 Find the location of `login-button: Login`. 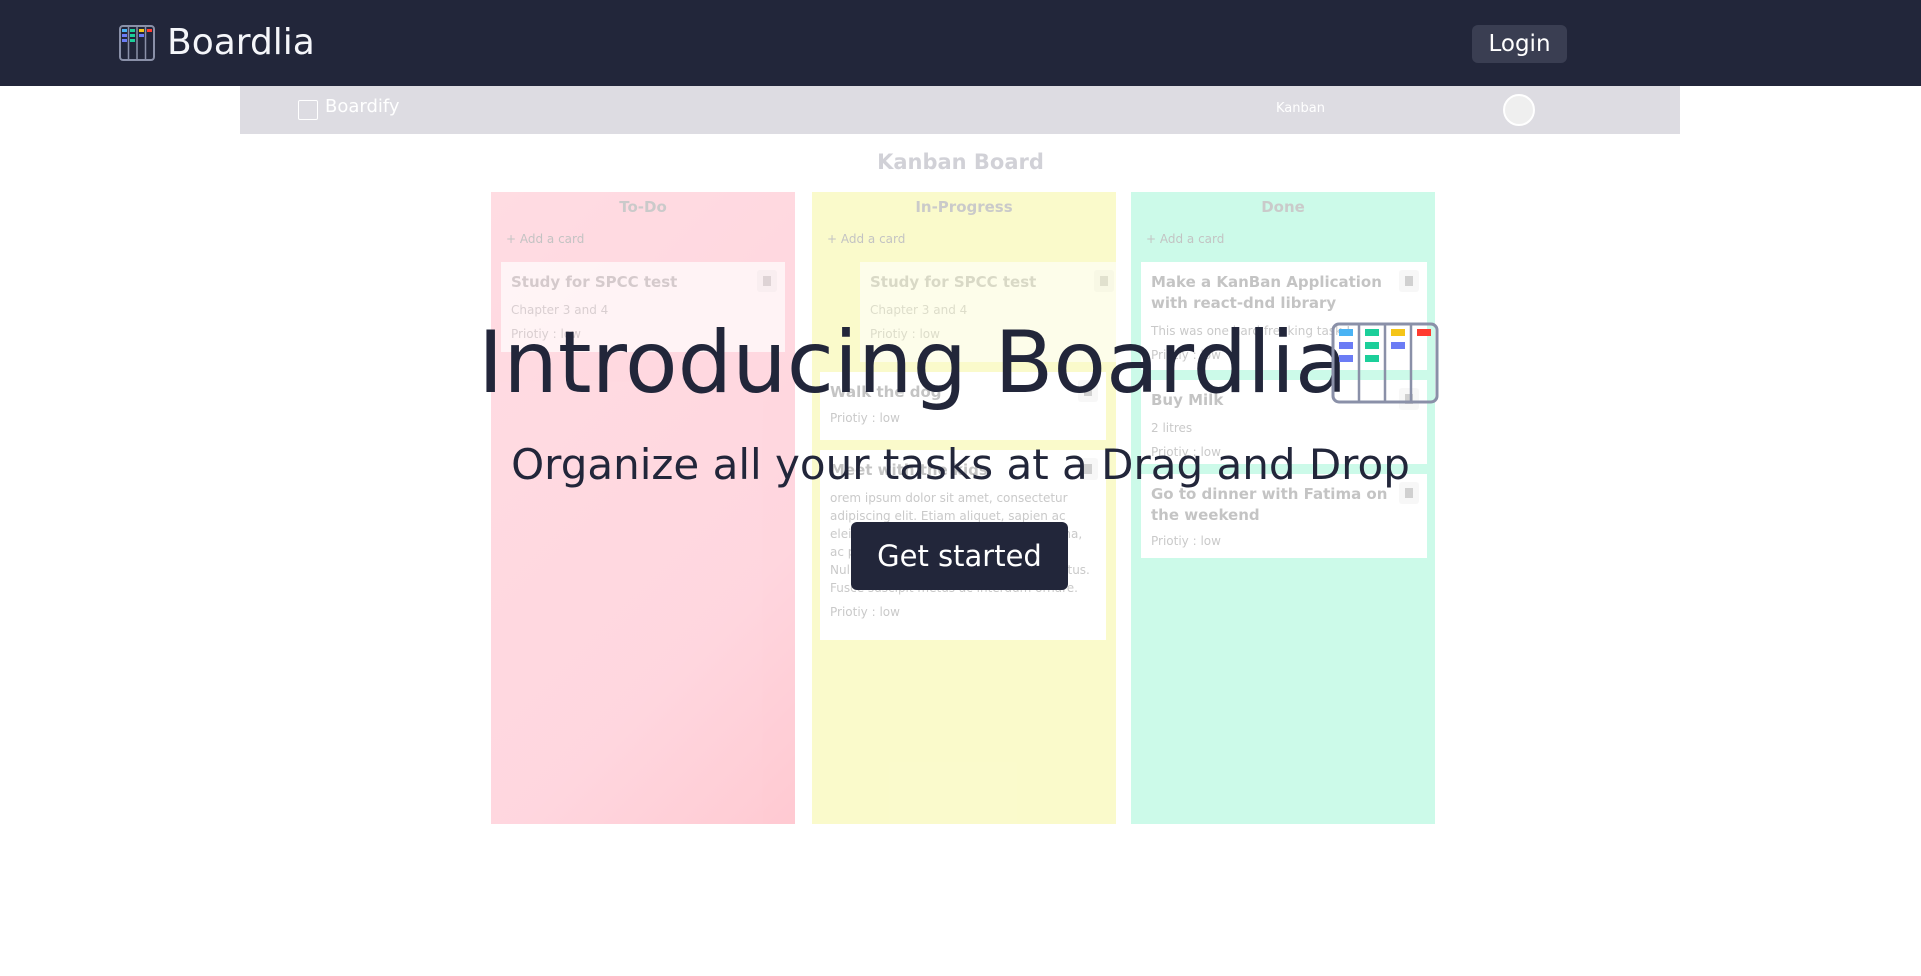

login-button: Login is located at coordinates (1519, 44).